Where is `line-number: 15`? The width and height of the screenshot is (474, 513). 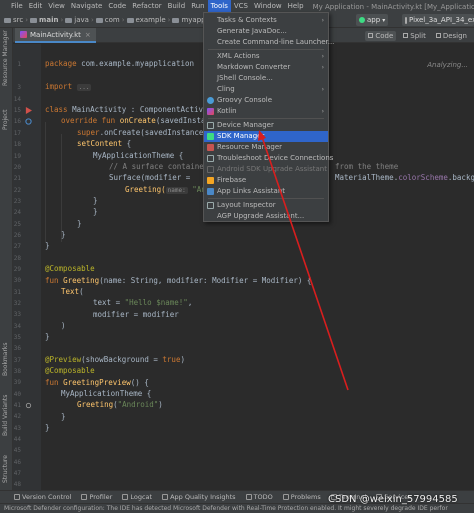 line-number: 15 is located at coordinates (17, 110).